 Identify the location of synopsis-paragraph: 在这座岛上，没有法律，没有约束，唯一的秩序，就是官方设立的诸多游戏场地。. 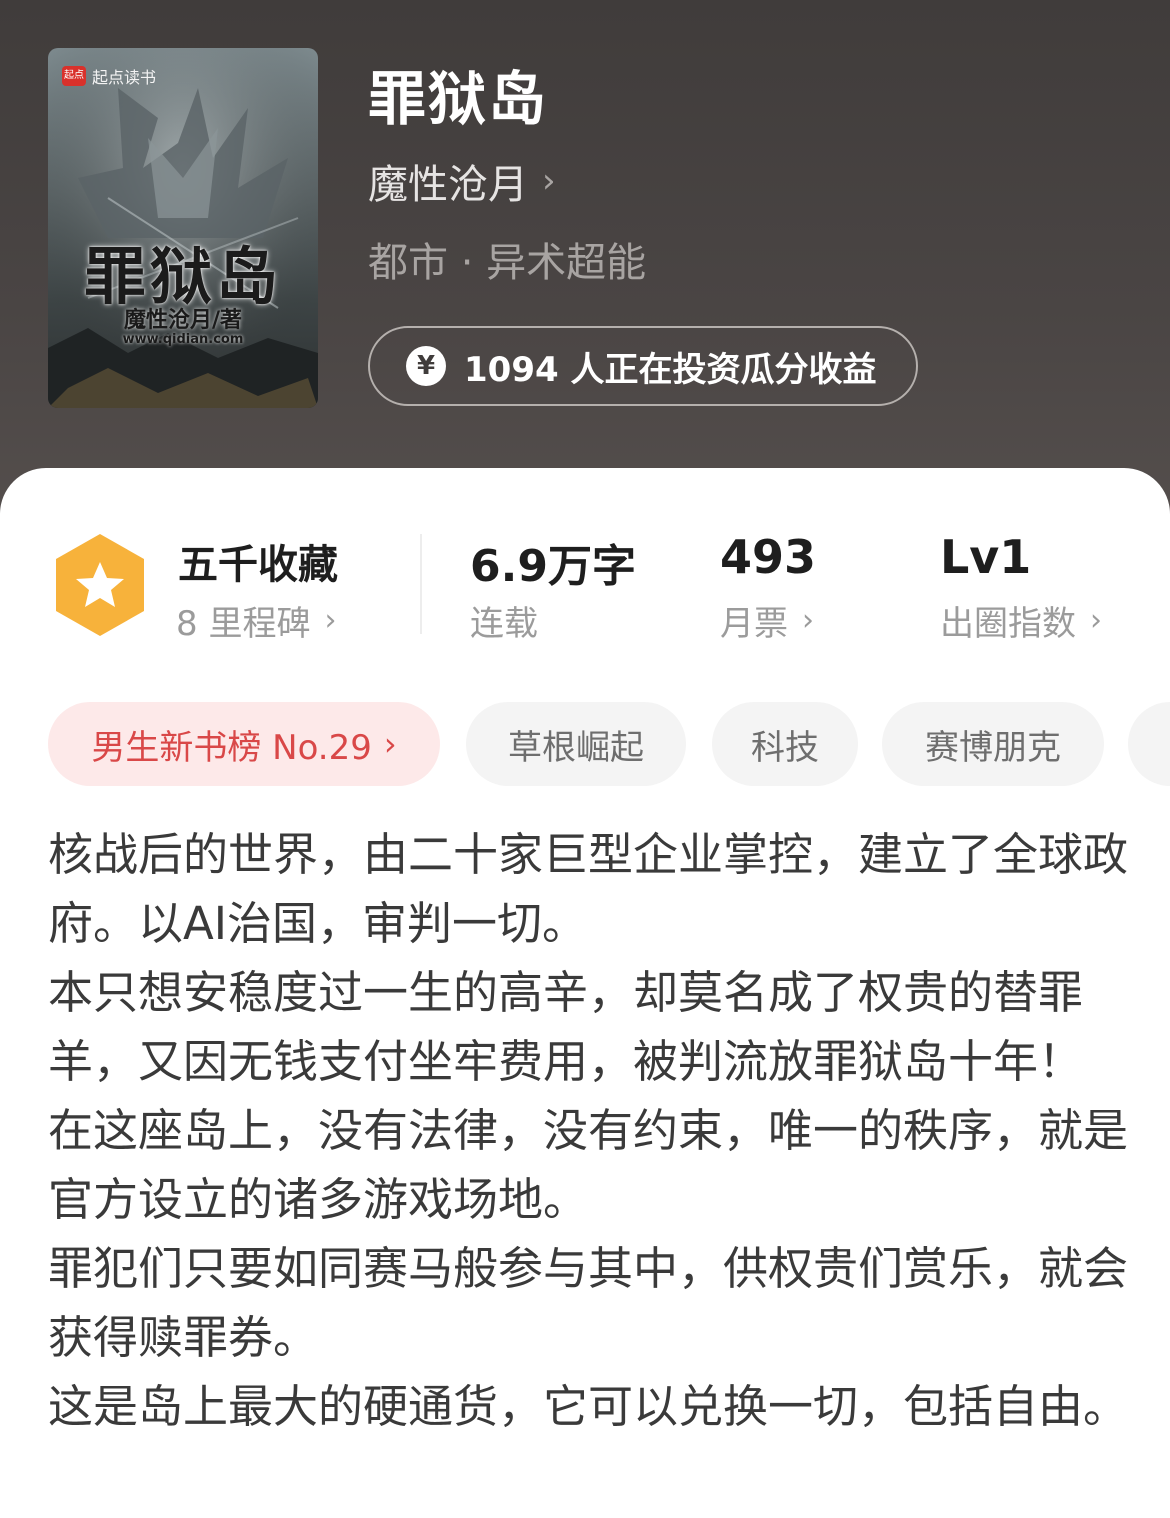
(588, 1165).